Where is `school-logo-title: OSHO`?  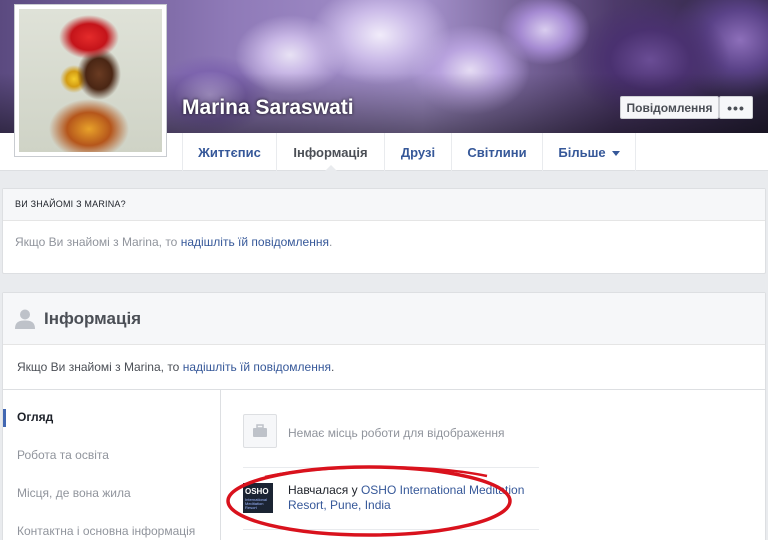 school-logo-title: OSHO is located at coordinates (257, 491).